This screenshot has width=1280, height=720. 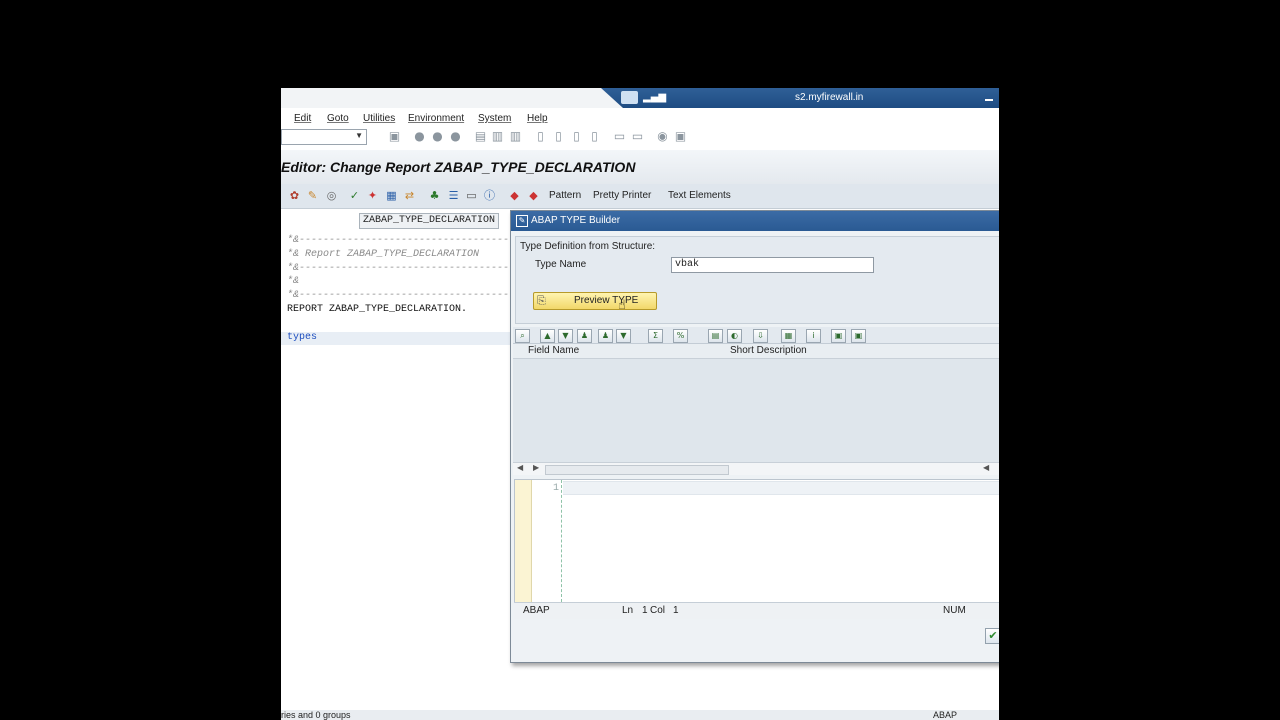 What do you see at coordinates (655, 97) in the screenshot?
I see `signal-icon: ▂▄▆` at bounding box center [655, 97].